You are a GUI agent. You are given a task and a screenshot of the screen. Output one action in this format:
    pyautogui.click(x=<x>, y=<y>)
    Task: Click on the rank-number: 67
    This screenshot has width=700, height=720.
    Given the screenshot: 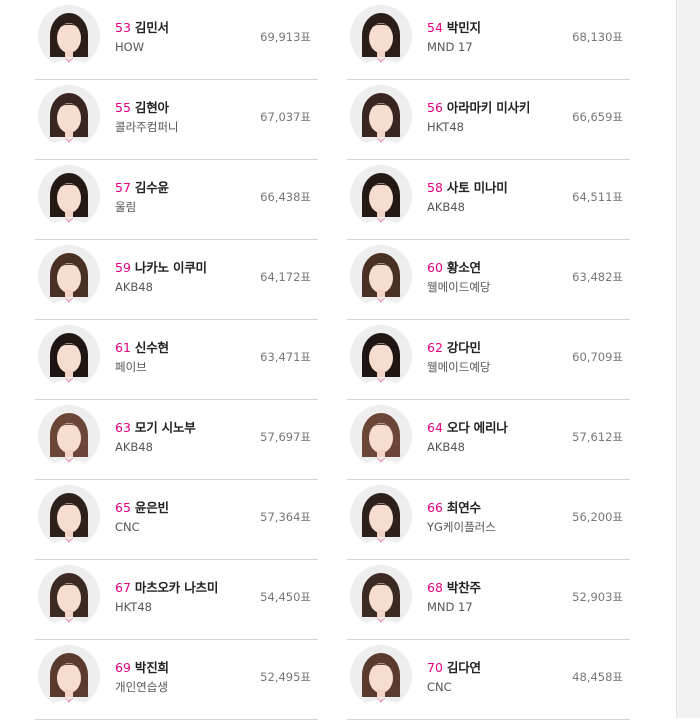 What is the action you would take?
    pyautogui.click(x=123, y=587)
    